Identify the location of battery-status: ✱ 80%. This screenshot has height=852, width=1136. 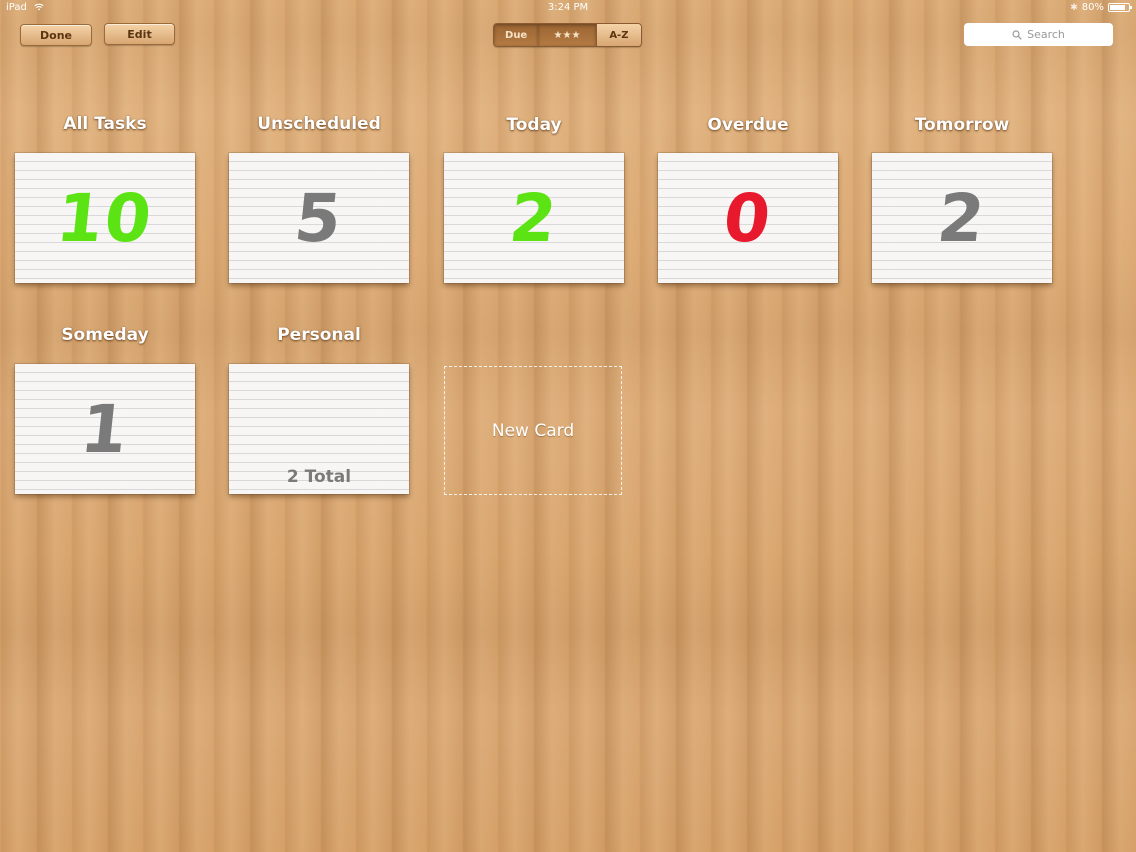
(1101, 7).